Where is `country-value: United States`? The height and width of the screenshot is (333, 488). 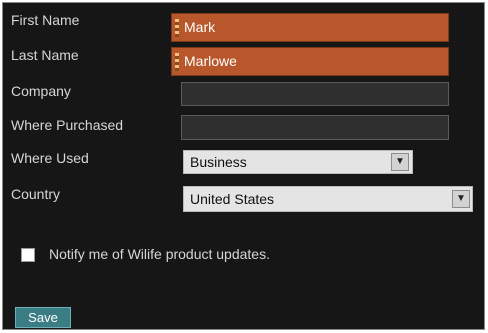 country-value: United States is located at coordinates (232, 199).